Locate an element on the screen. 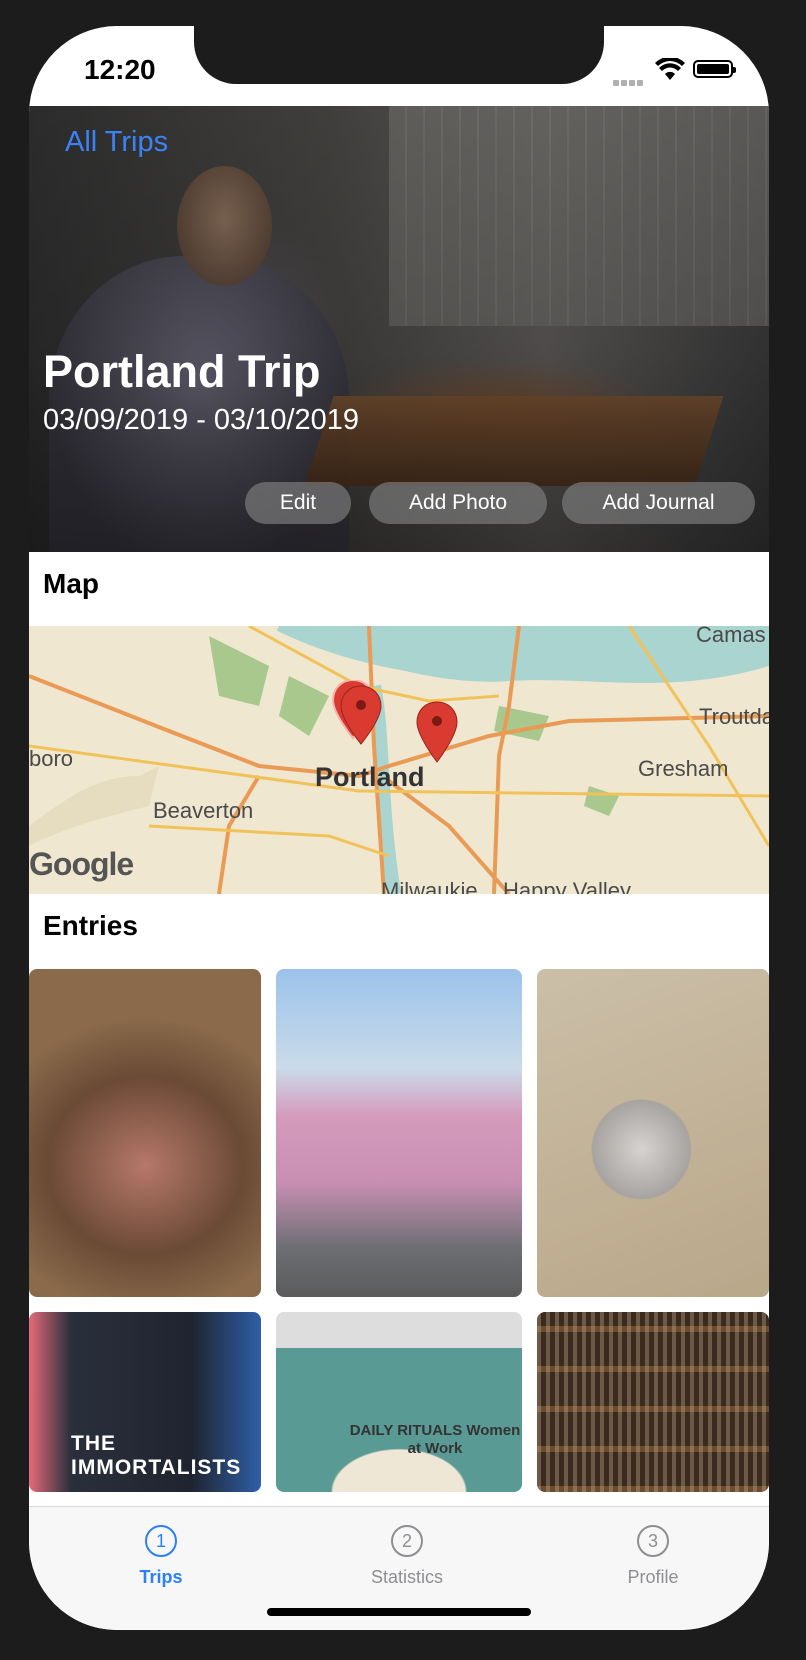 This screenshot has height=1660, width=806. trip-dates: 03/09/2019 - 03/10/2019 is located at coordinates (201, 420).